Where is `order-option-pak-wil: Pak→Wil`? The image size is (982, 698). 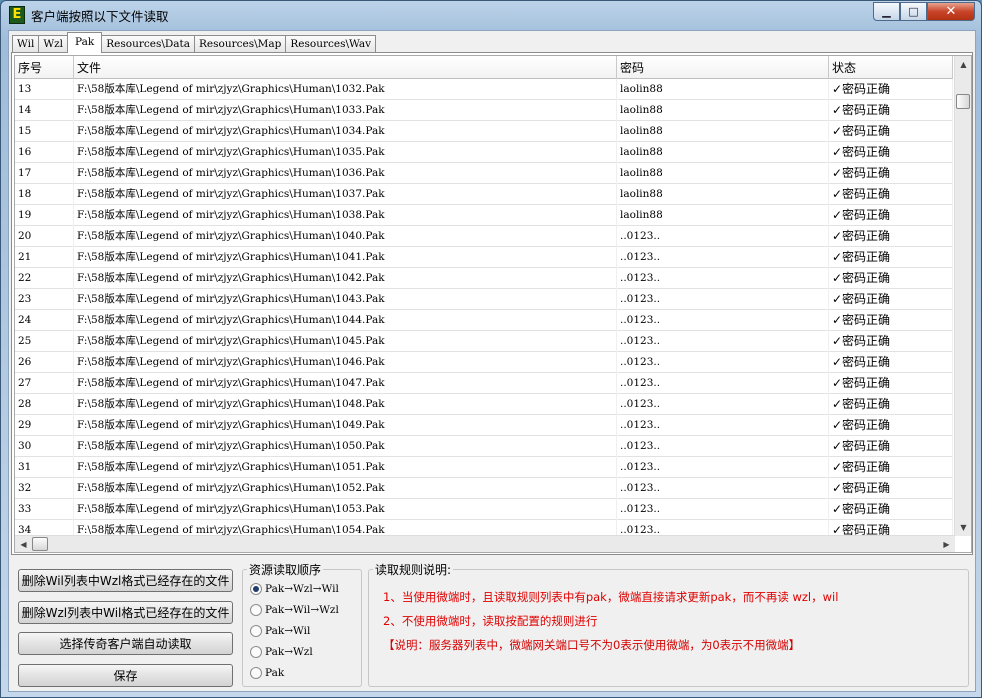 order-option-pak-wil: Pak→Wil is located at coordinates (280, 631).